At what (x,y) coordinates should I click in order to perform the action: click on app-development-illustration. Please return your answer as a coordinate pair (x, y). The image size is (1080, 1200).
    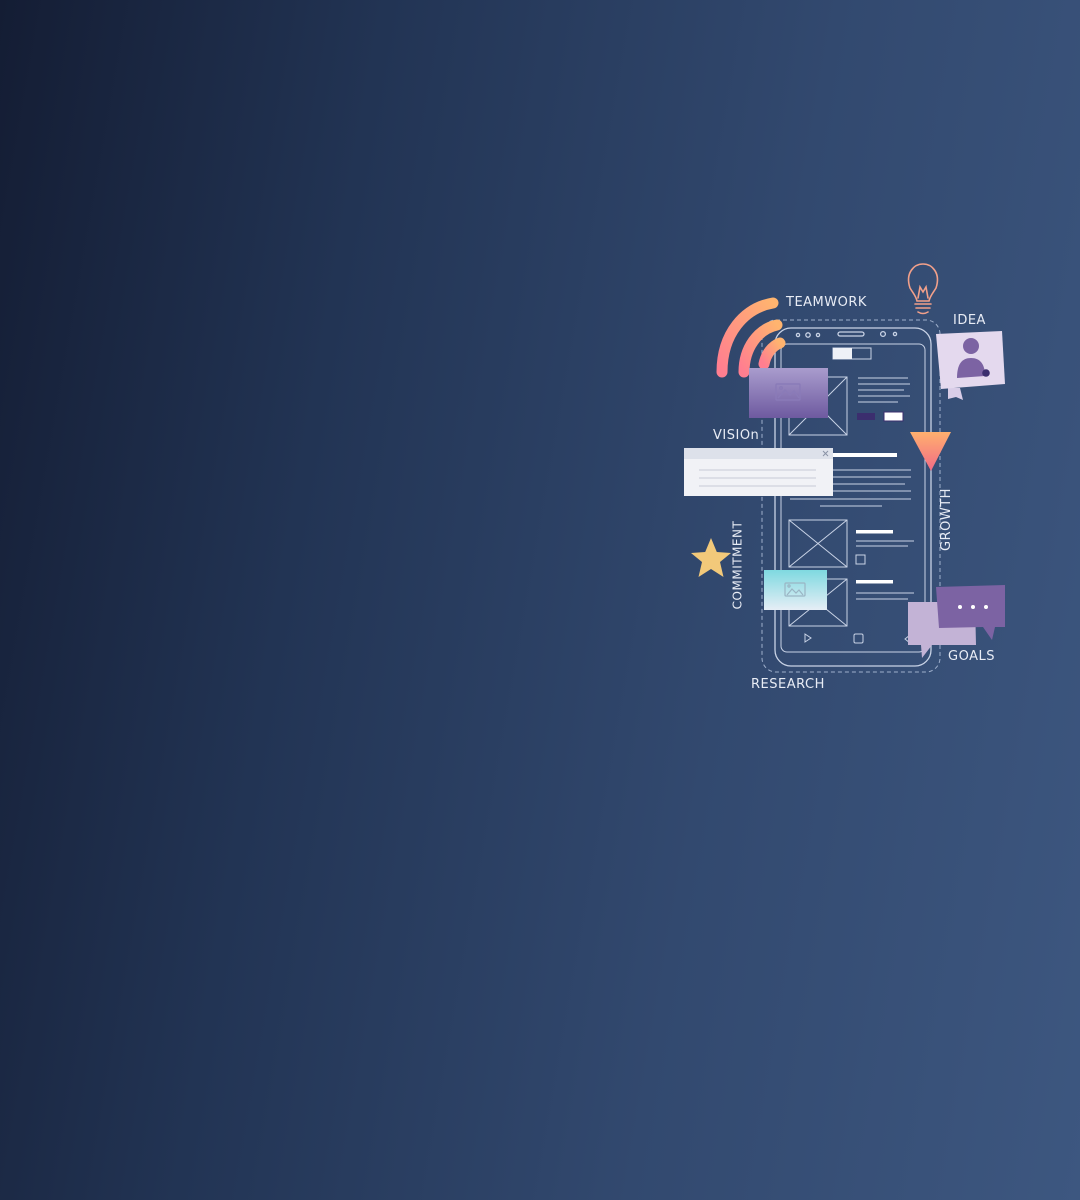
    Looking at the image, I should click on (844, 468).